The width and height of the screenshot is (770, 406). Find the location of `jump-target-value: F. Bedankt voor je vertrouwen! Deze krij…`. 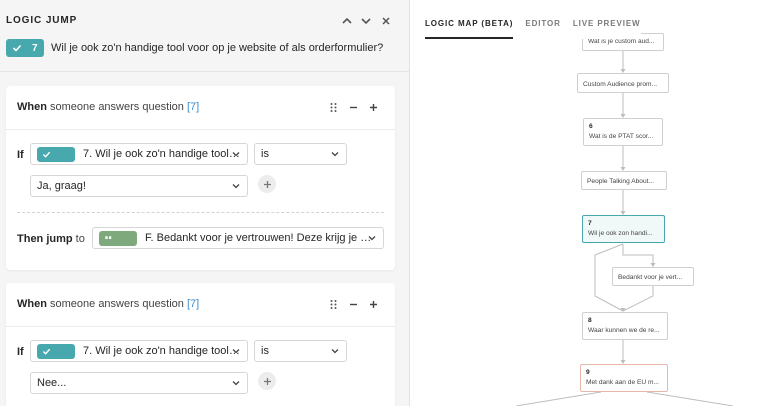

jump-target-value: F. Bedankt voor je vertrouwen! Deze krij… is located at coordinates (261, 238).